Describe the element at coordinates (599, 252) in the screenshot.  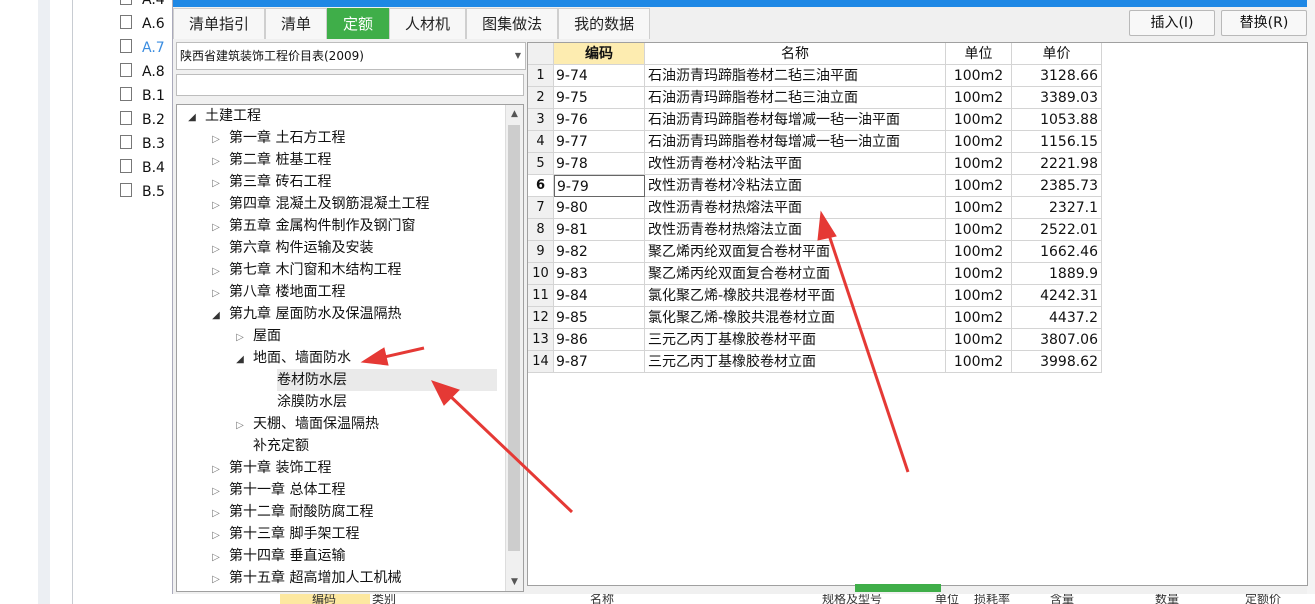
I see `quota-code-cell: 9-82` at that location.